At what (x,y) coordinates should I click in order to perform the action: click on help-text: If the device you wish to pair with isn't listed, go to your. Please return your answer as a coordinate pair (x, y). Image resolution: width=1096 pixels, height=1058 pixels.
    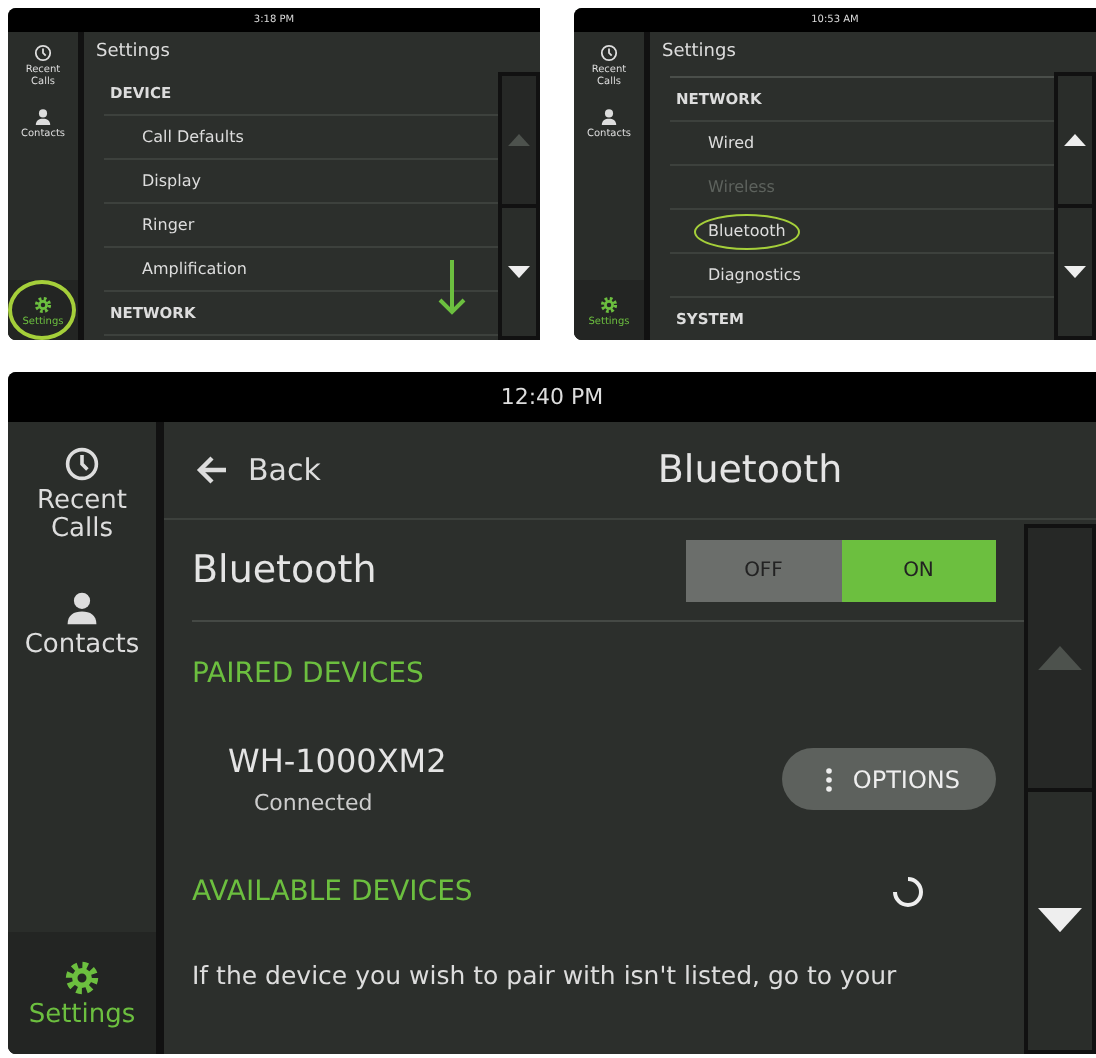
    Looking at the image, I should click on (545, 975).